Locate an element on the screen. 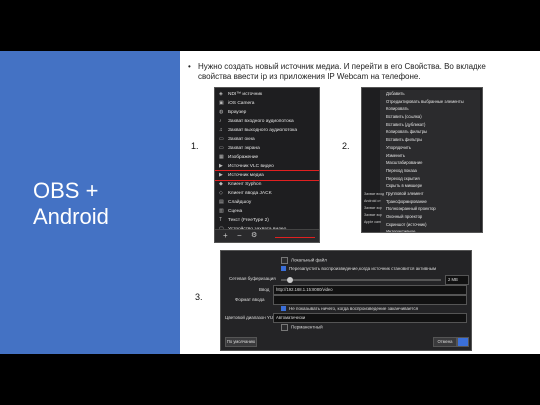 The width and height of the screenshot is (540, 405). source-type-item: ▤ Слайдшоу is located at coordinates (267, 202).